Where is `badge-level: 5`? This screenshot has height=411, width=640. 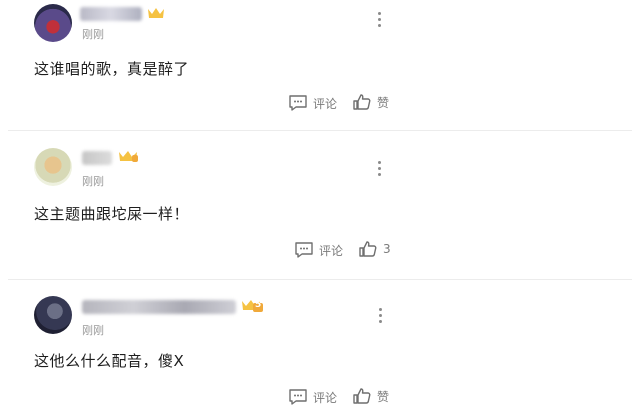
badge-level: 5 is located at coordinates (258, 305).